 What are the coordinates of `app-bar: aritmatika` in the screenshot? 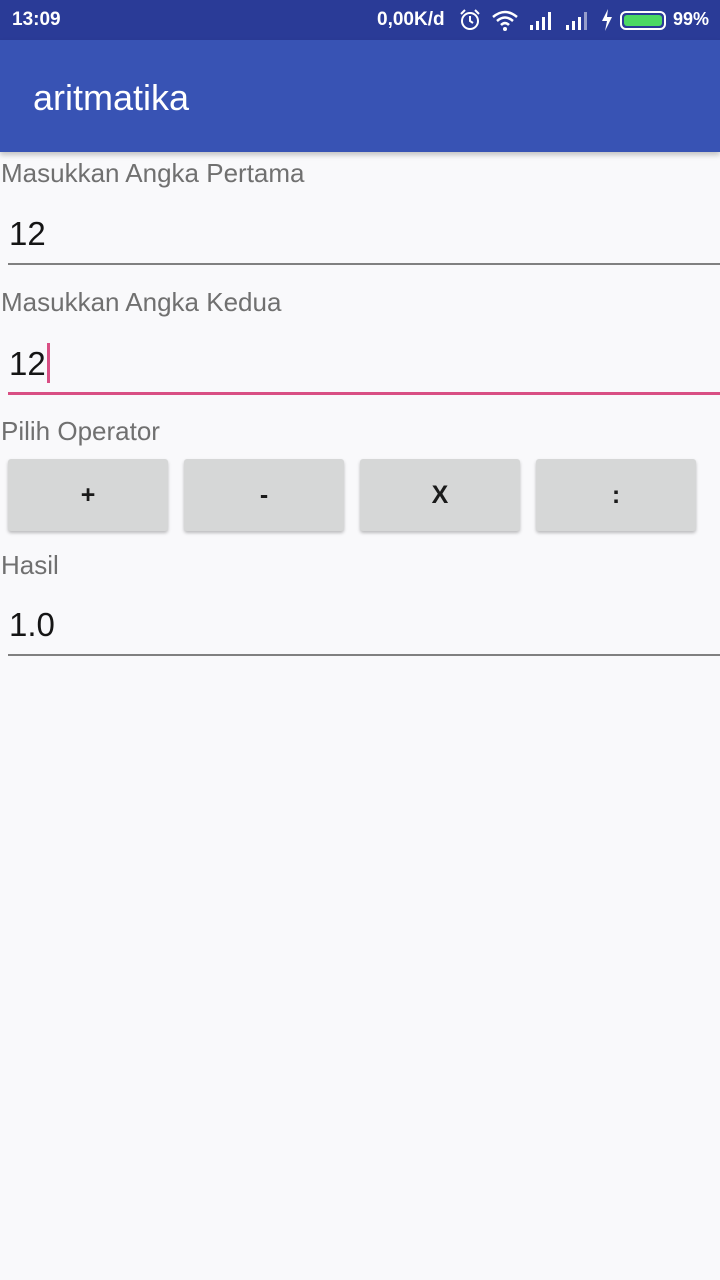 It's located at (360, 96).